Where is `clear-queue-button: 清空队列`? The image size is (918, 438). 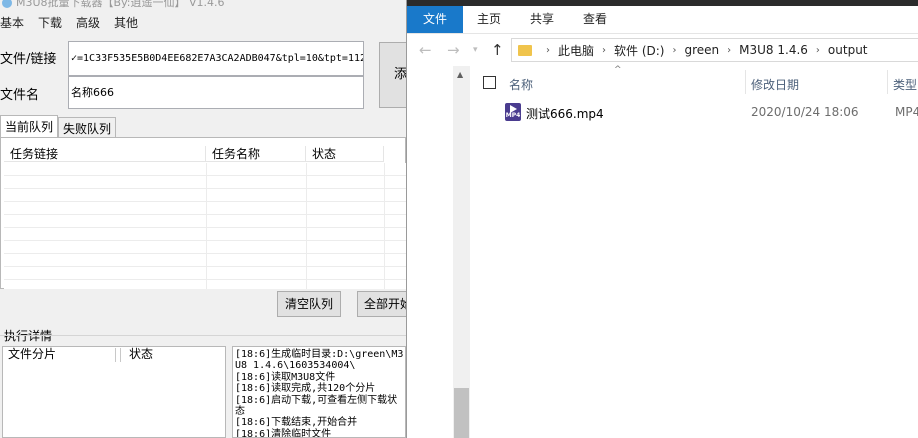
clear-queue-button: 清空队列 is located at coordinates (309, 304).